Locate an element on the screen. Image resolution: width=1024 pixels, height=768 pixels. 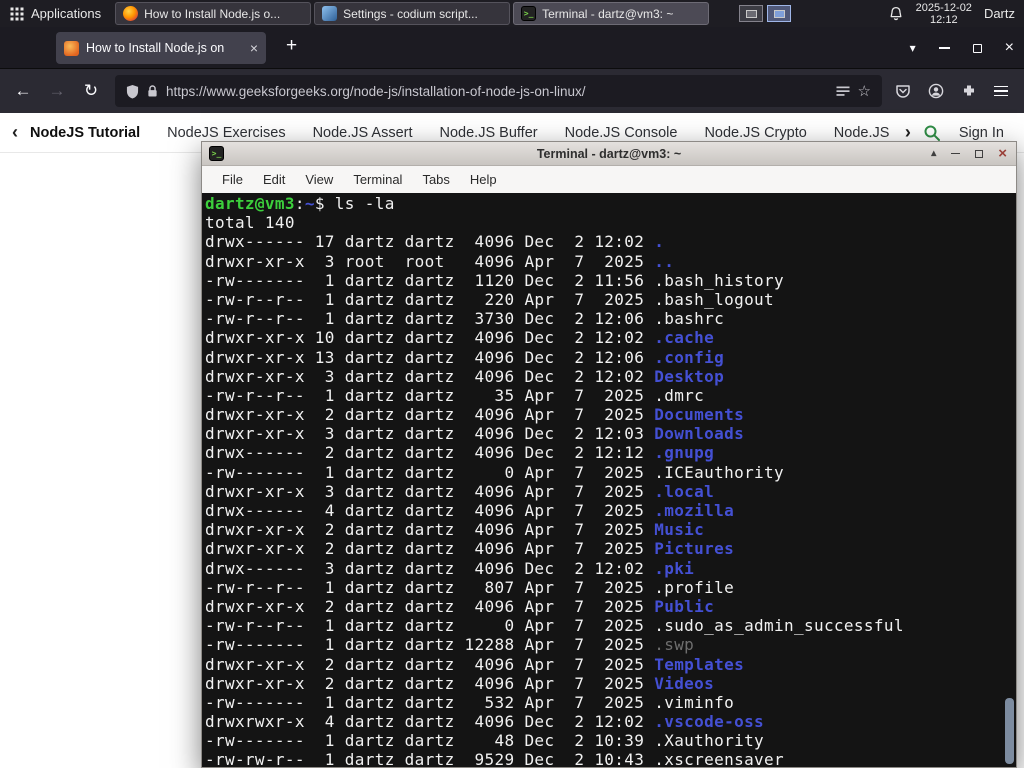
terminal-line: total 140 is located at coordinates (250, 223).